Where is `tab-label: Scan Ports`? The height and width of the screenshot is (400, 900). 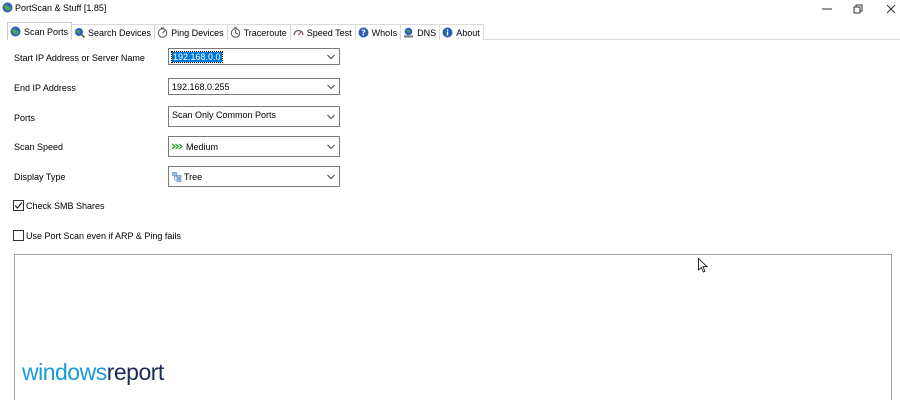
tab-label: Scan Ports is located at coordinates (46, 31).